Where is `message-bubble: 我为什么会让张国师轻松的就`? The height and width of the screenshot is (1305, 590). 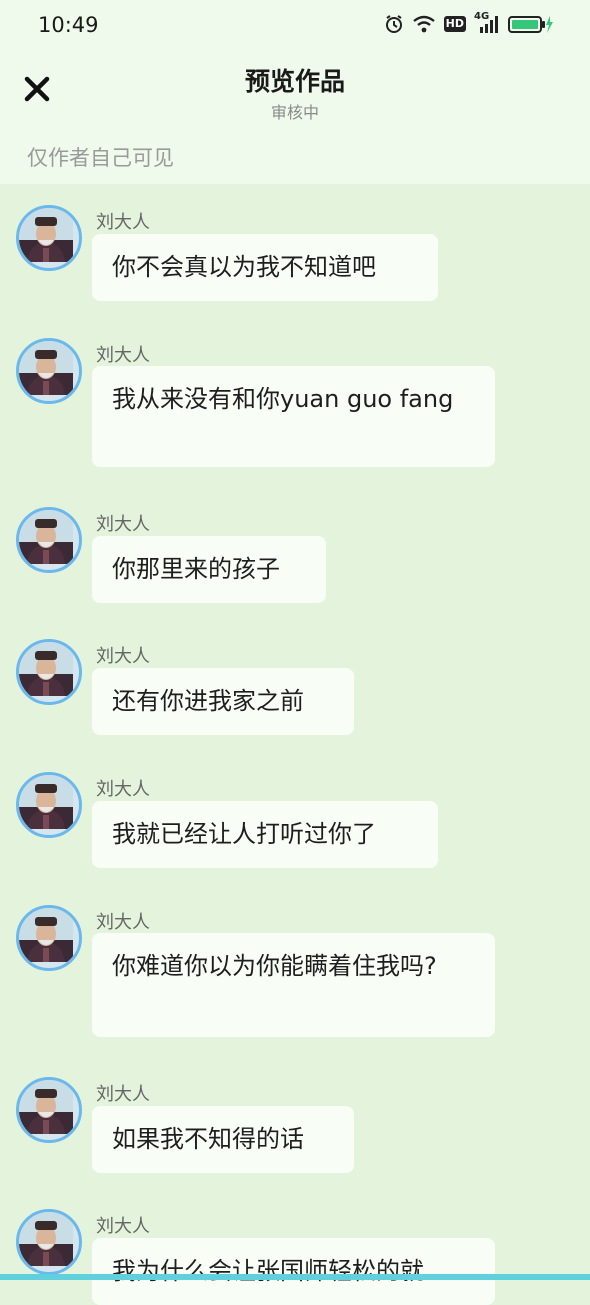 message-bubble: 我为什么会让张国师轻松的就 is located at coordinates (293, 1271).